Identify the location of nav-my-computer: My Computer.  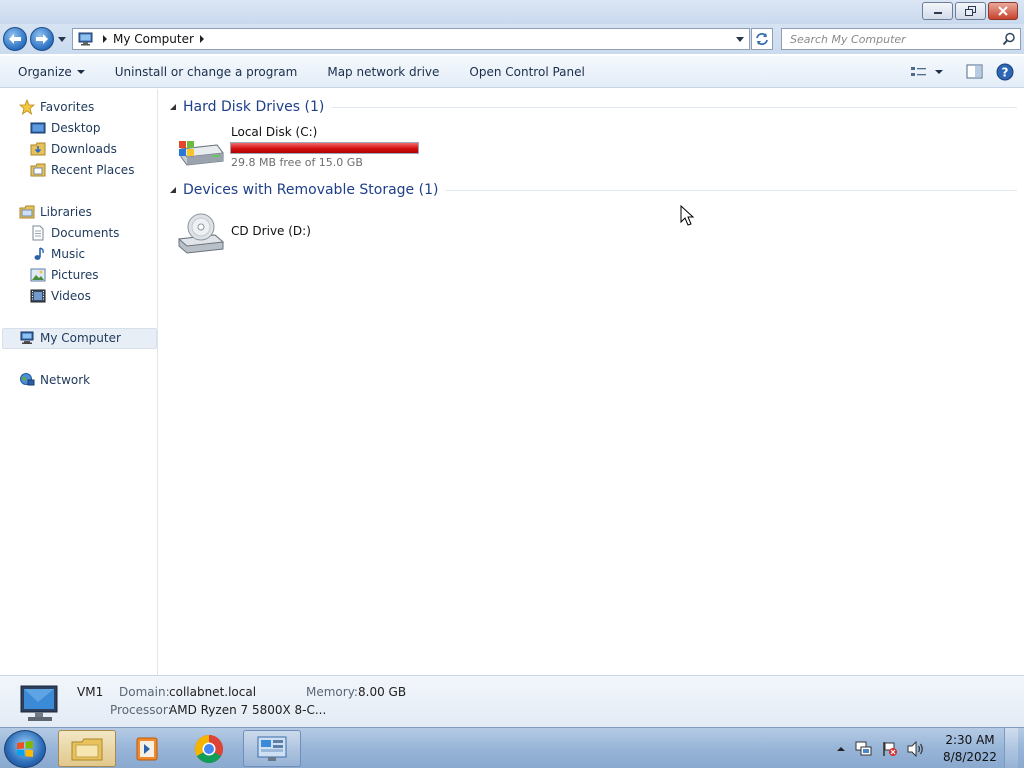
(70, 338).